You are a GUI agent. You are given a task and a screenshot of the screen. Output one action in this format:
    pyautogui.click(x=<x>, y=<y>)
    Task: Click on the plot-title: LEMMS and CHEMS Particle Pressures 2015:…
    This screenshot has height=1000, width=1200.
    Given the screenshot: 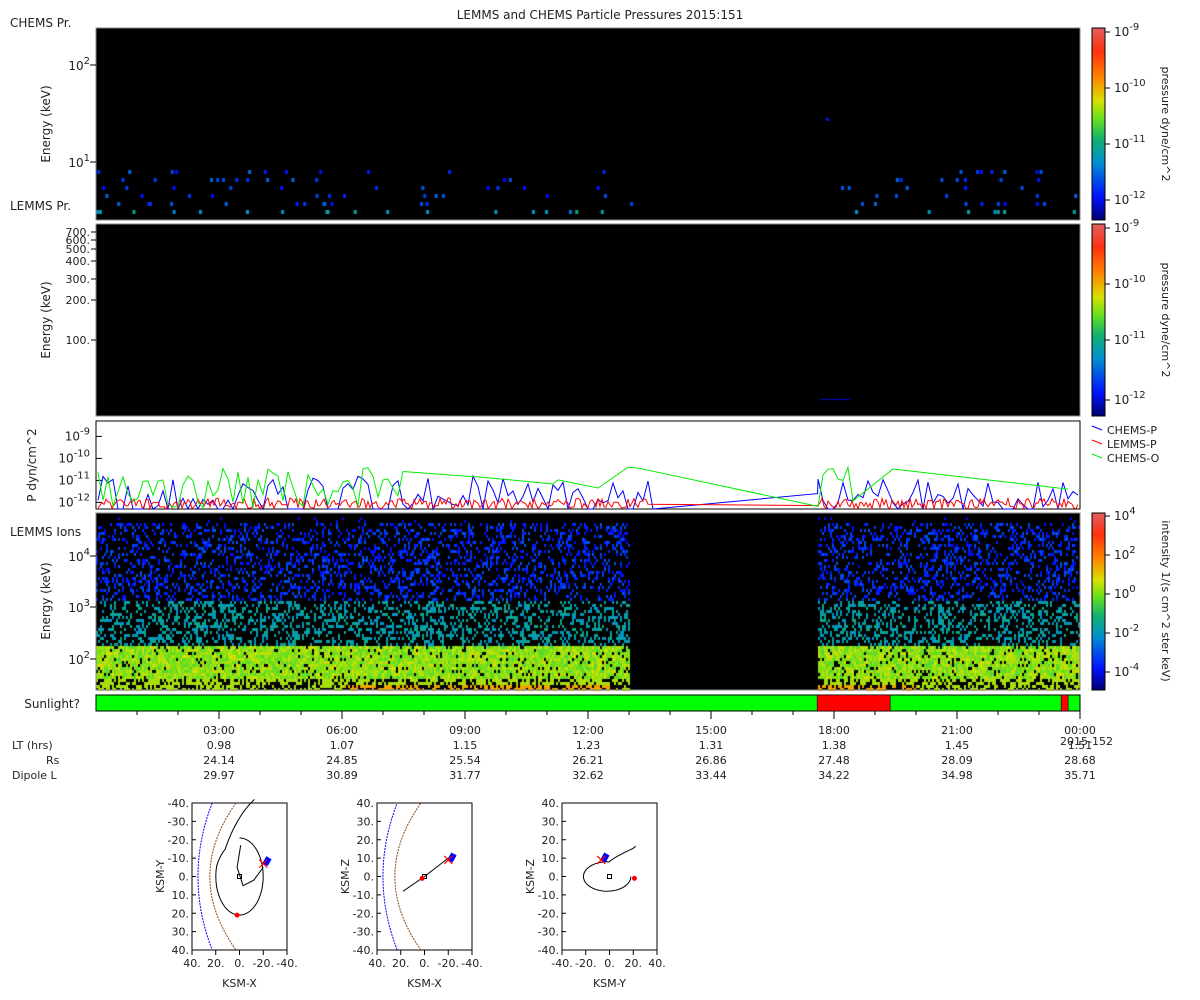 What is the action you would take?
    pyautogui.click(x=600, y=15)
    